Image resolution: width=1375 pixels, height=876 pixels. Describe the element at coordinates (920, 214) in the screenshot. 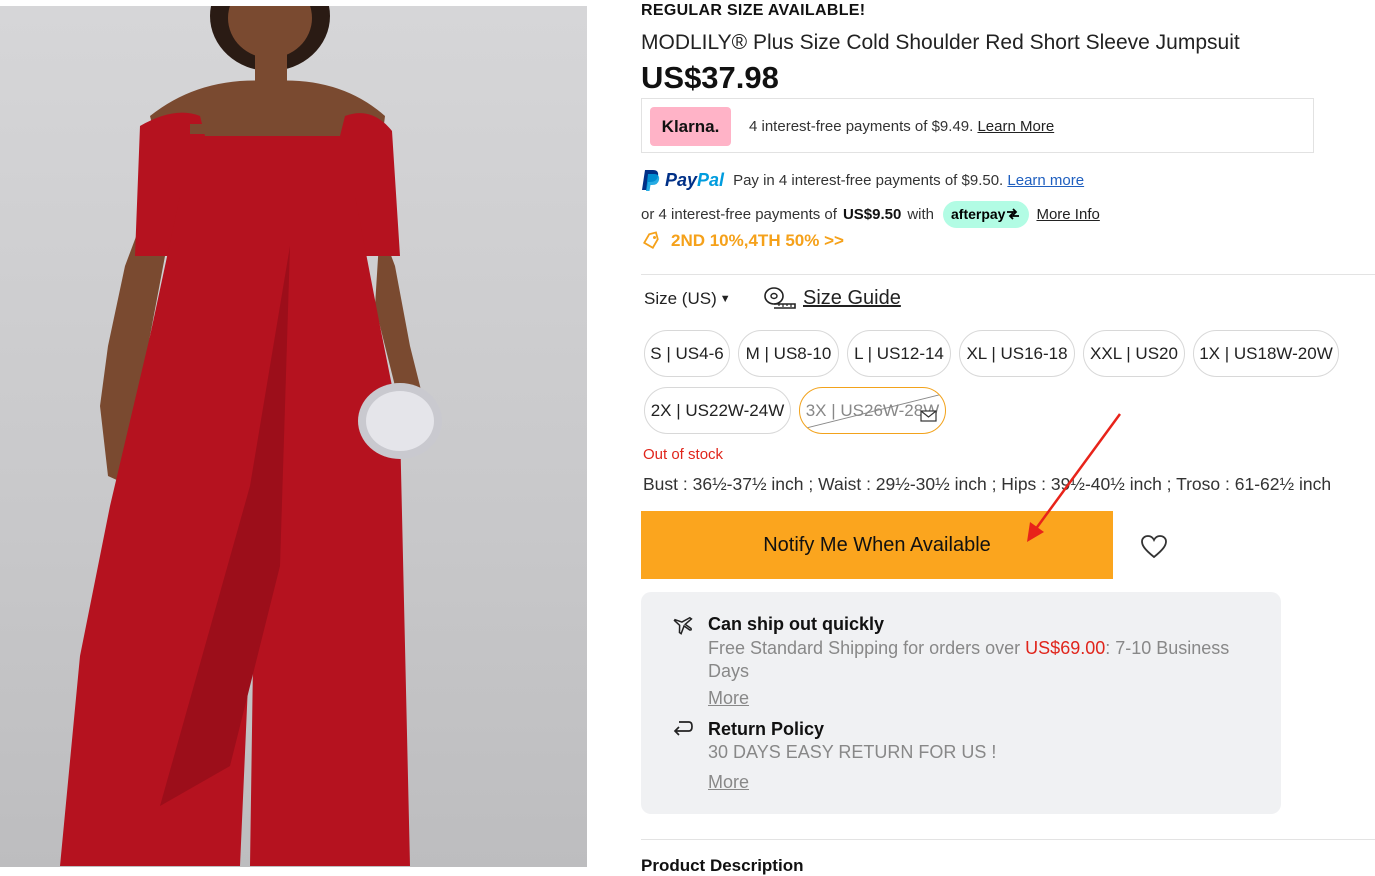

I see `afterpay-with: with` at that location.